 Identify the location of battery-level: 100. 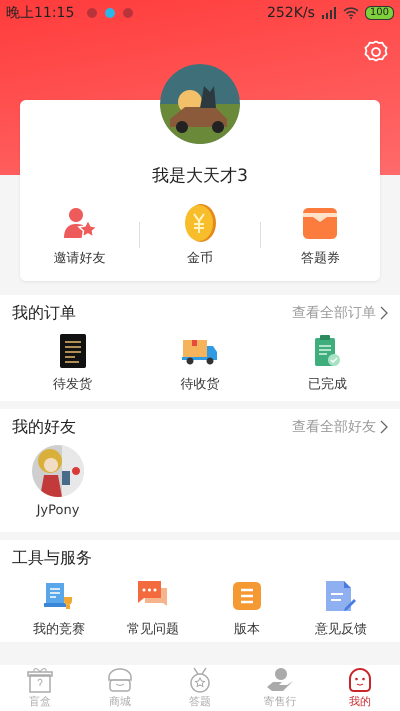
(379, 13).